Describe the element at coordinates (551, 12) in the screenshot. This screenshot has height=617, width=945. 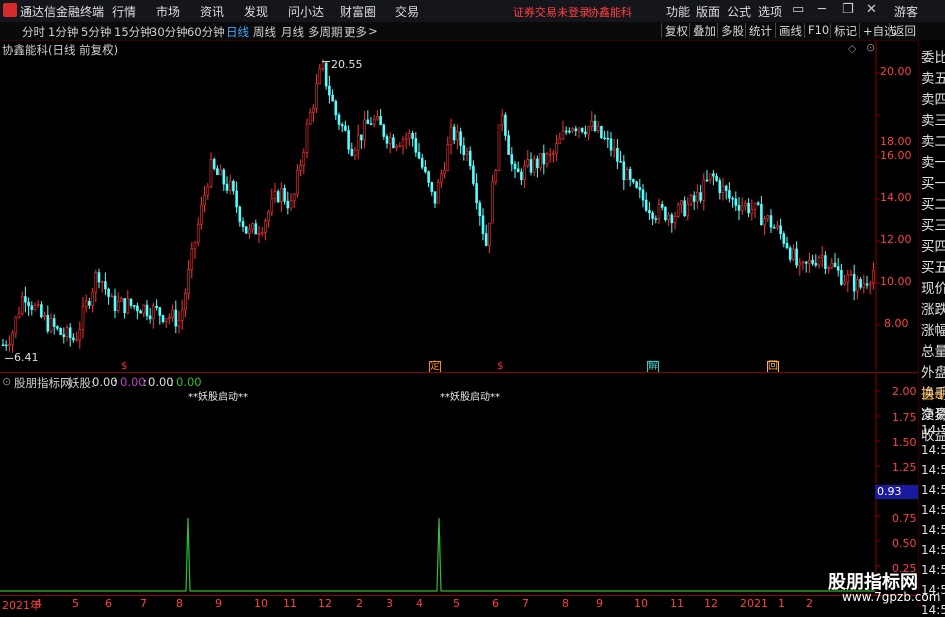
I see `login-status: 证券交易未登录` at that location.